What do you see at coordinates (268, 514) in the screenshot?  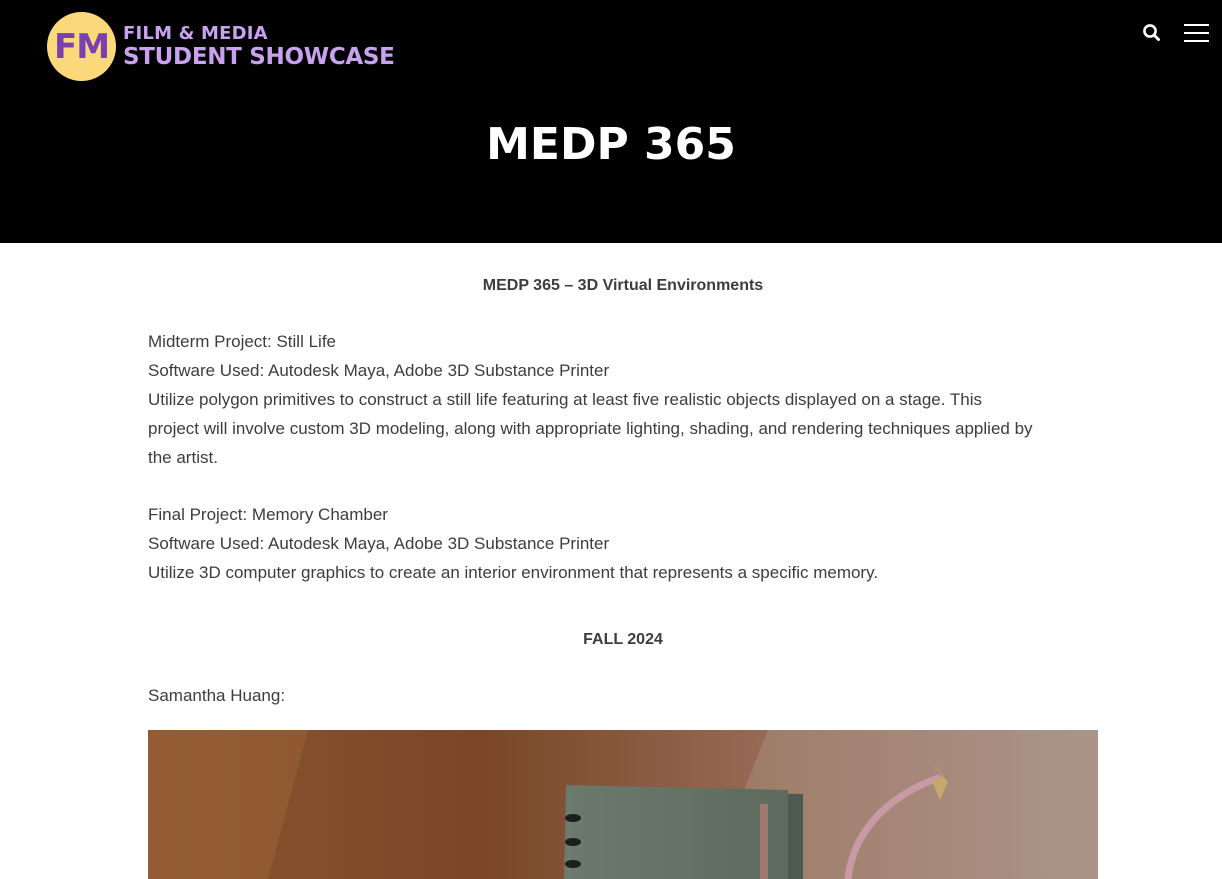 I see `final-title: Final Project: Memory Chamber` at bounding box center [268, 514].